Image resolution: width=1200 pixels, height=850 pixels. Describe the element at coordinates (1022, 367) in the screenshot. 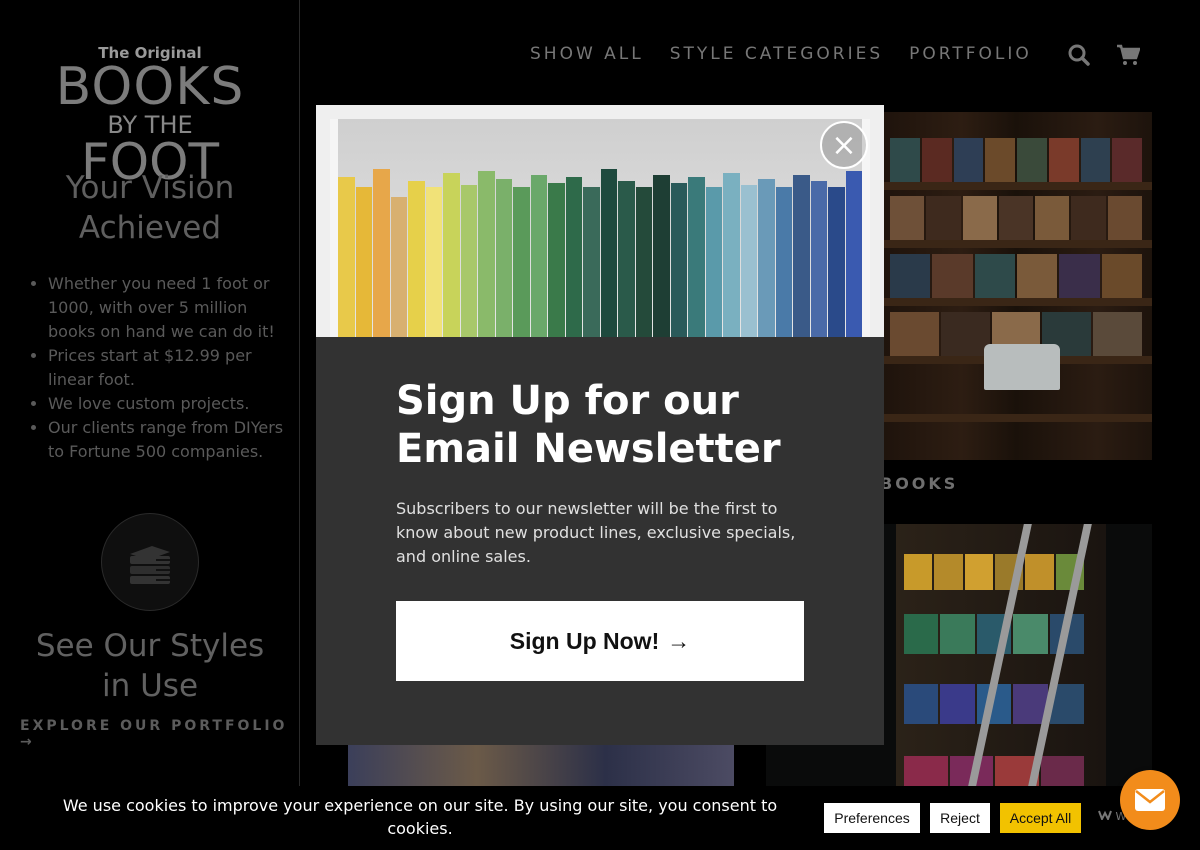

I see `lamp-shade` at that location.